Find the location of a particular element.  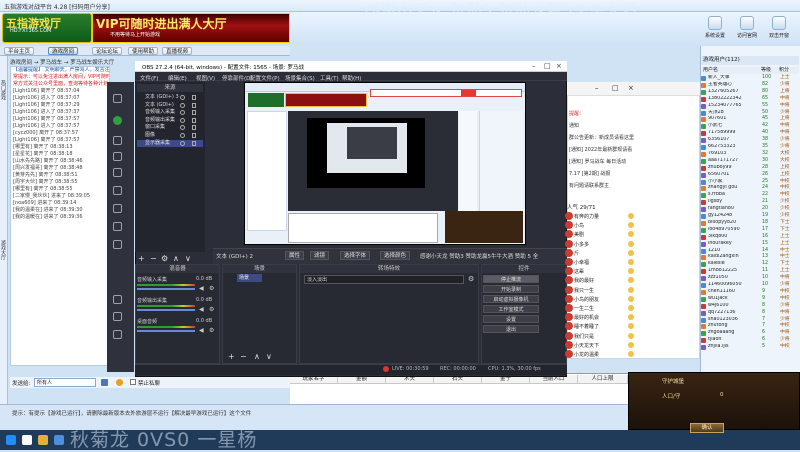

col-name: 用户名 is located at coordinates (710, 70).